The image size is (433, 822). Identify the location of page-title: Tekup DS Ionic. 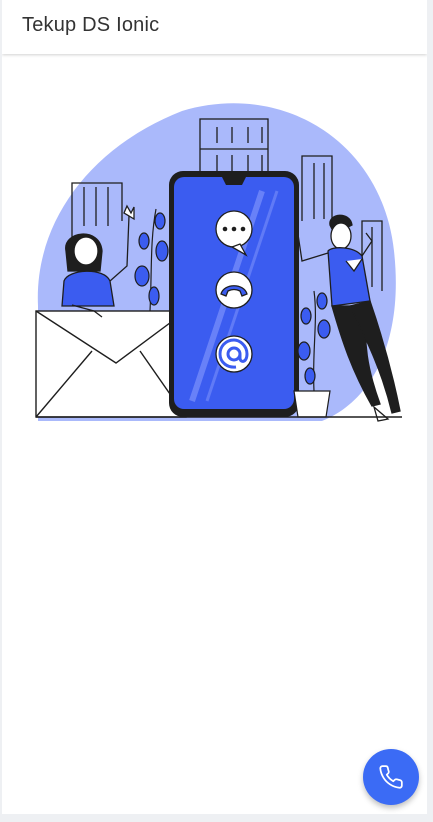
(91, 25).